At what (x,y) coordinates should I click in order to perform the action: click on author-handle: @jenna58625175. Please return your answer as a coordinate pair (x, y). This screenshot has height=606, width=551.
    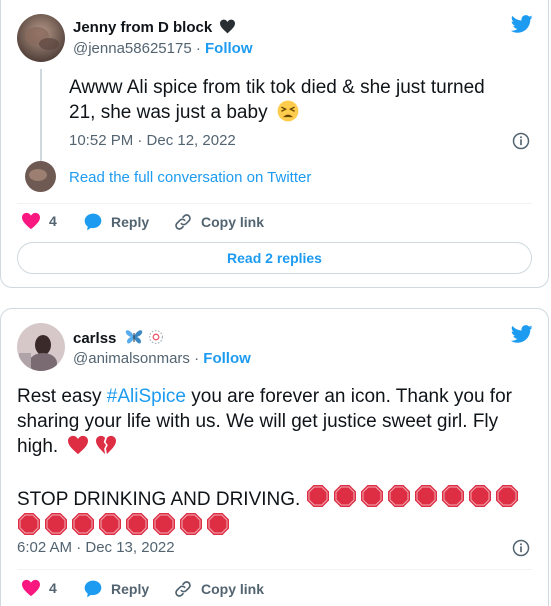
    Looking at the image, I should click on (132, 48).